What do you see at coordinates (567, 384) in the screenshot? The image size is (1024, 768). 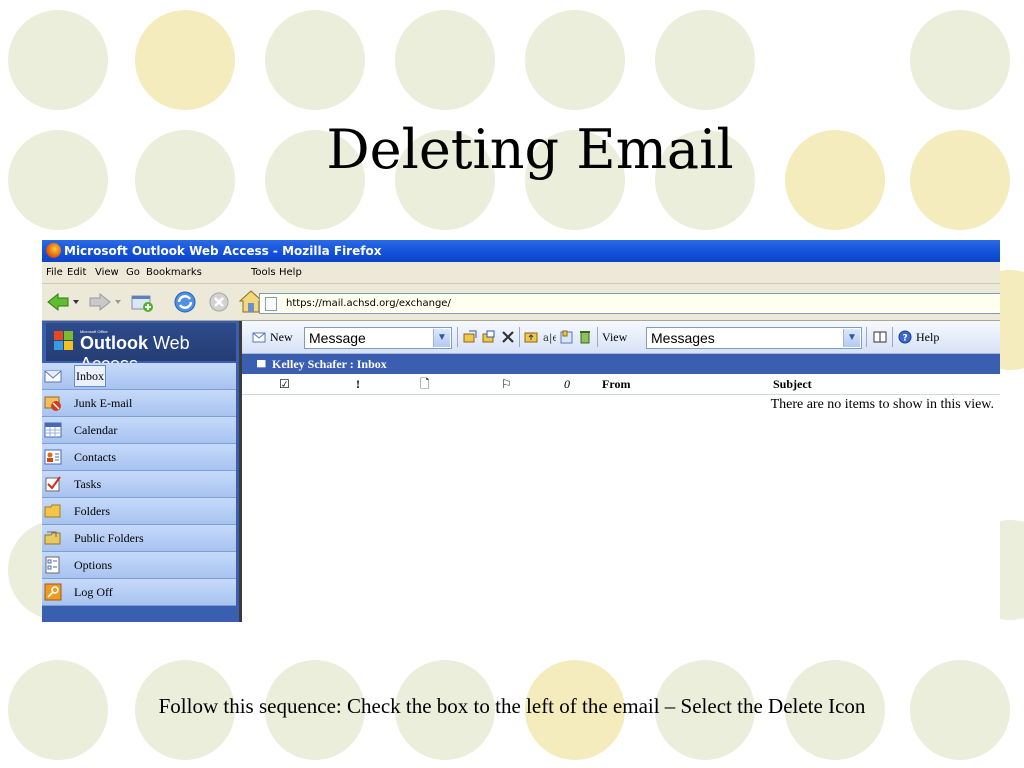 I see `column-attachment-icon: 0` at bounding box center [567, 384].